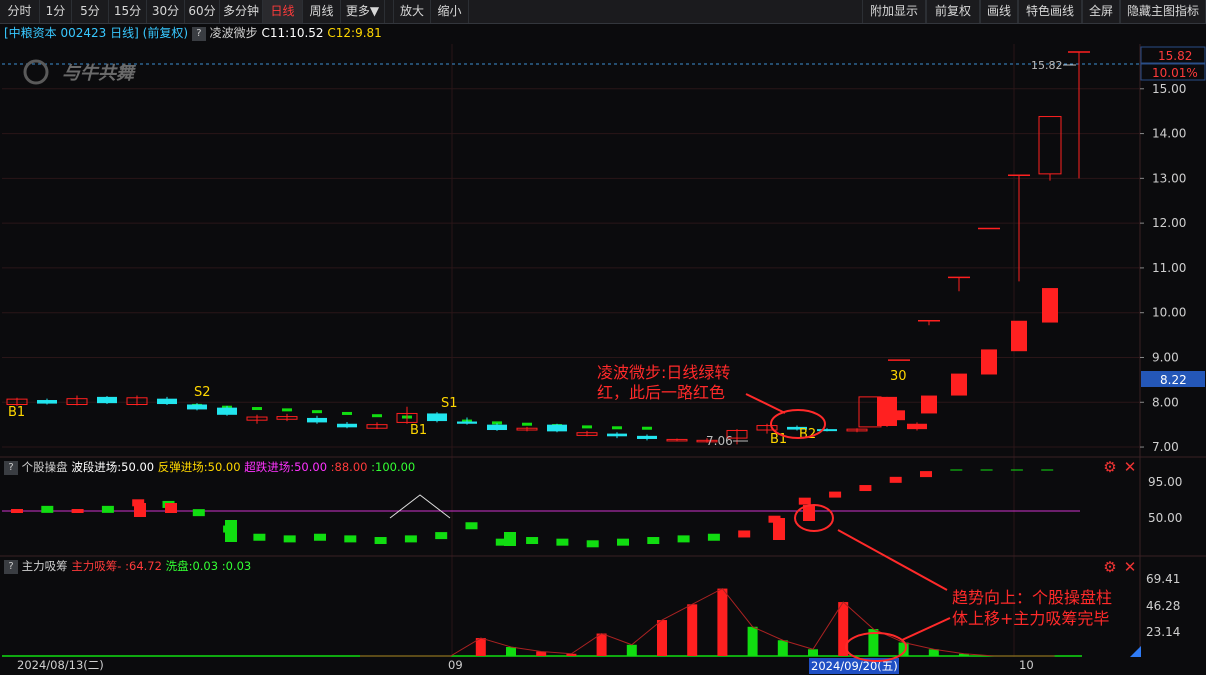  What do you see at coordinates (1165, 447) in the screenshot?
I see `price-tick: 7.00` at bounding box center [1165, 447].